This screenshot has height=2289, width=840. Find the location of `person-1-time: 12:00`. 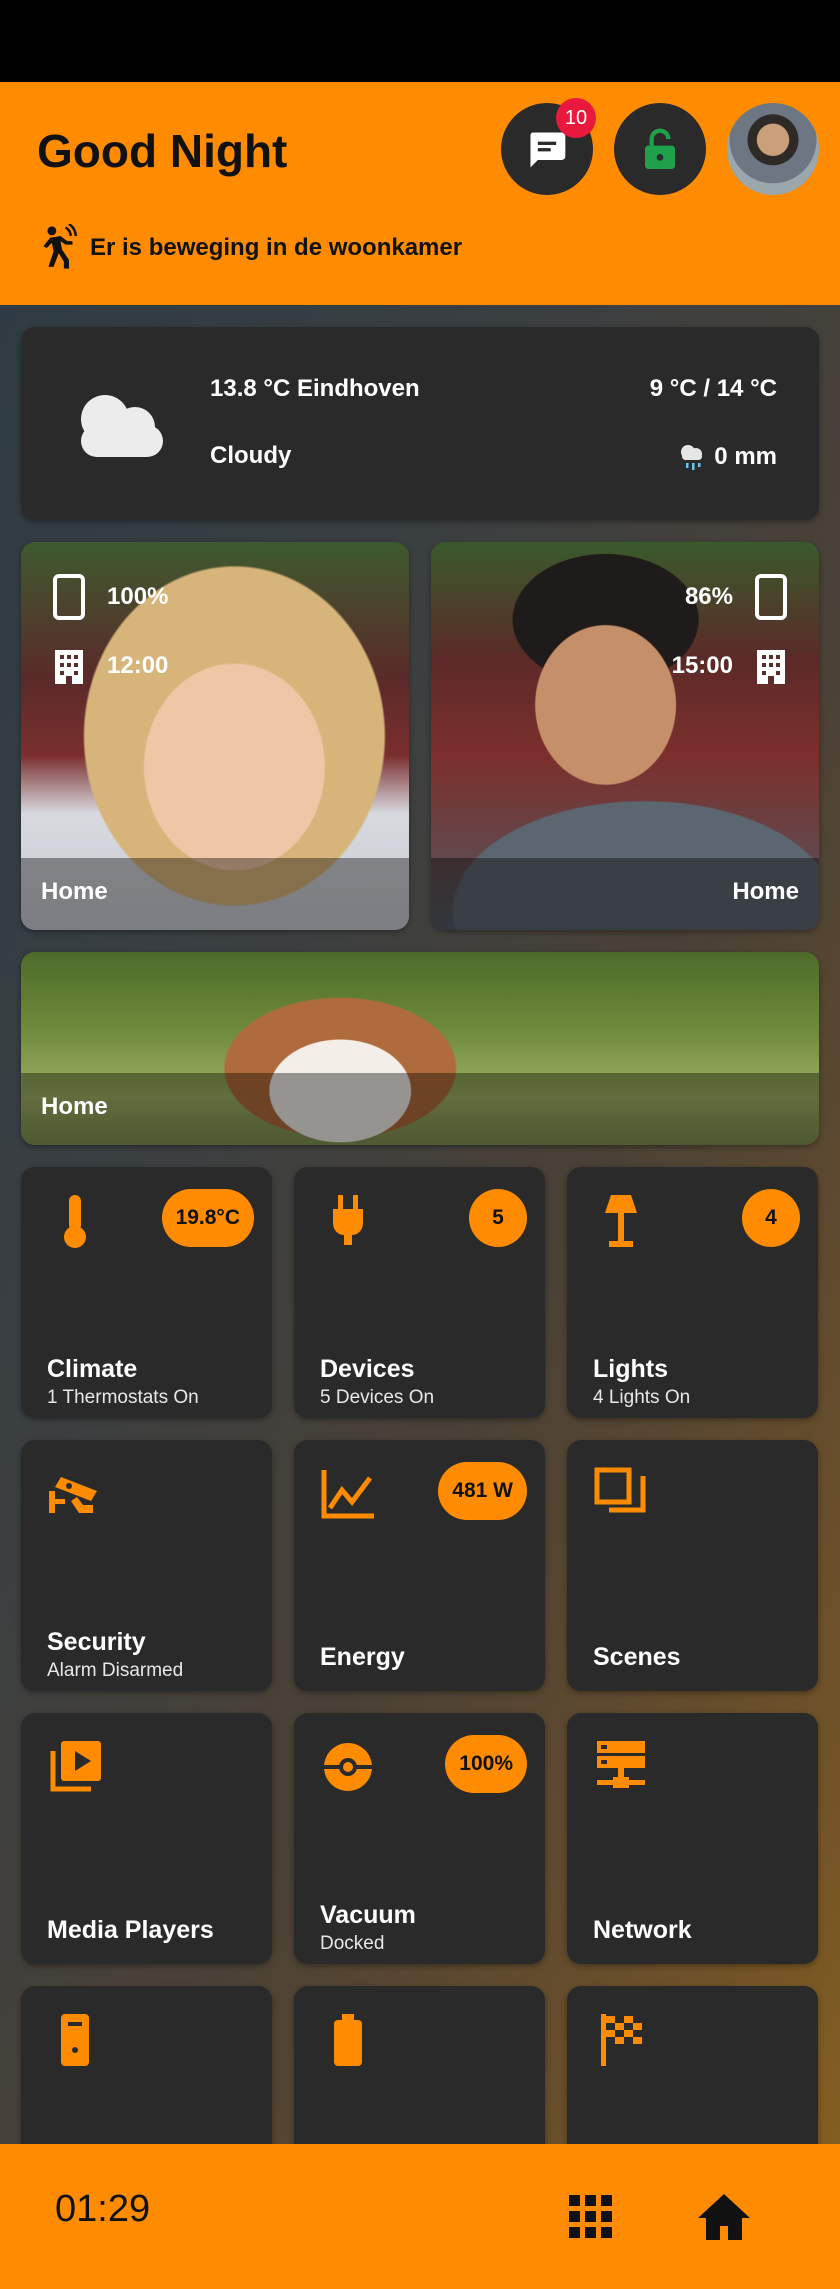

person-1-time: 12:00 is located at coordinates (110, 666).